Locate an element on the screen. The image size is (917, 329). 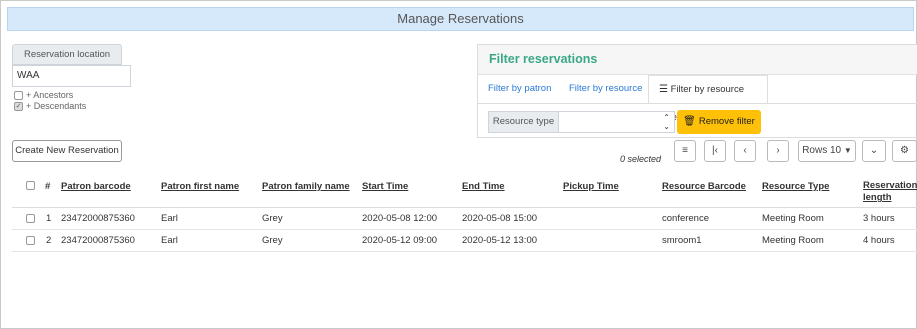
cell-resource-barcode: smroom1 is located at coordinates (682, 240).